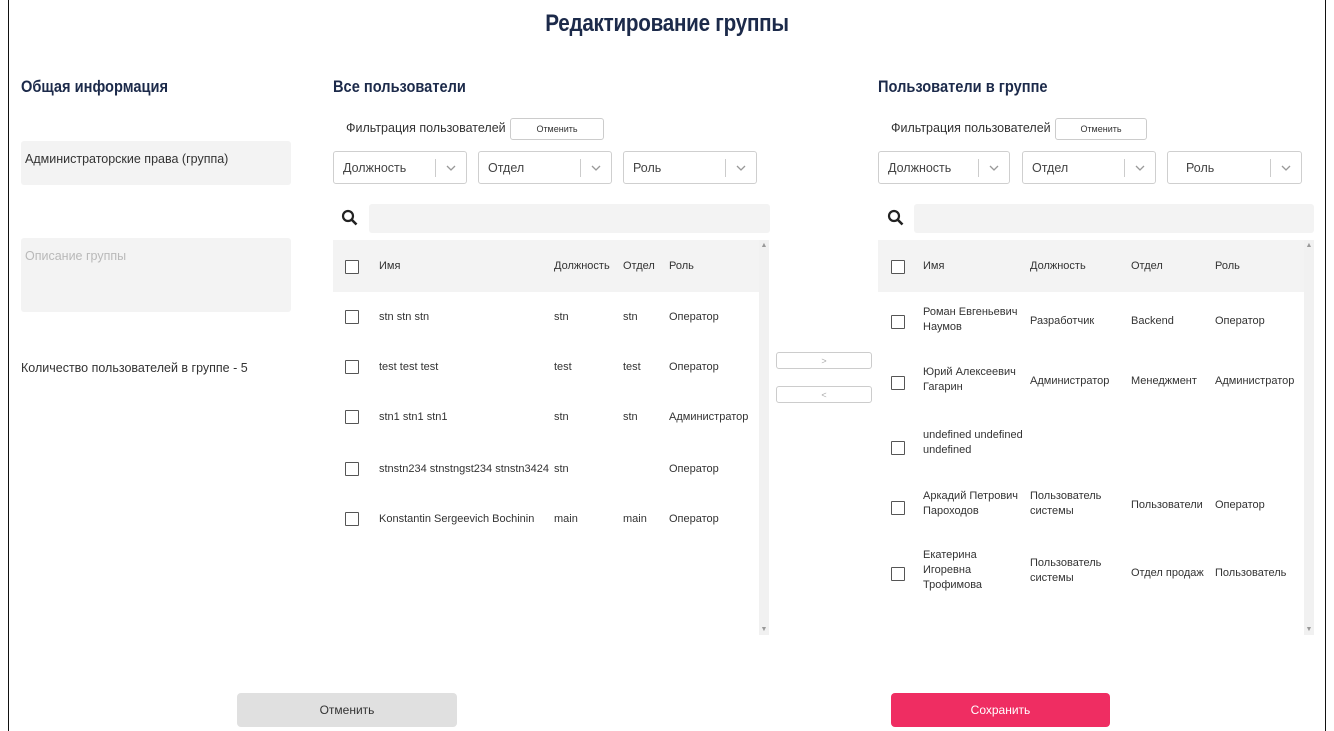 The width and height of the screenshot is (1334, 731). What do you see at coordinates (1101, 129) in the screenshot?
I see `group-users-cancel-filter-button: Отменить` at bounding box center [1101, 129].